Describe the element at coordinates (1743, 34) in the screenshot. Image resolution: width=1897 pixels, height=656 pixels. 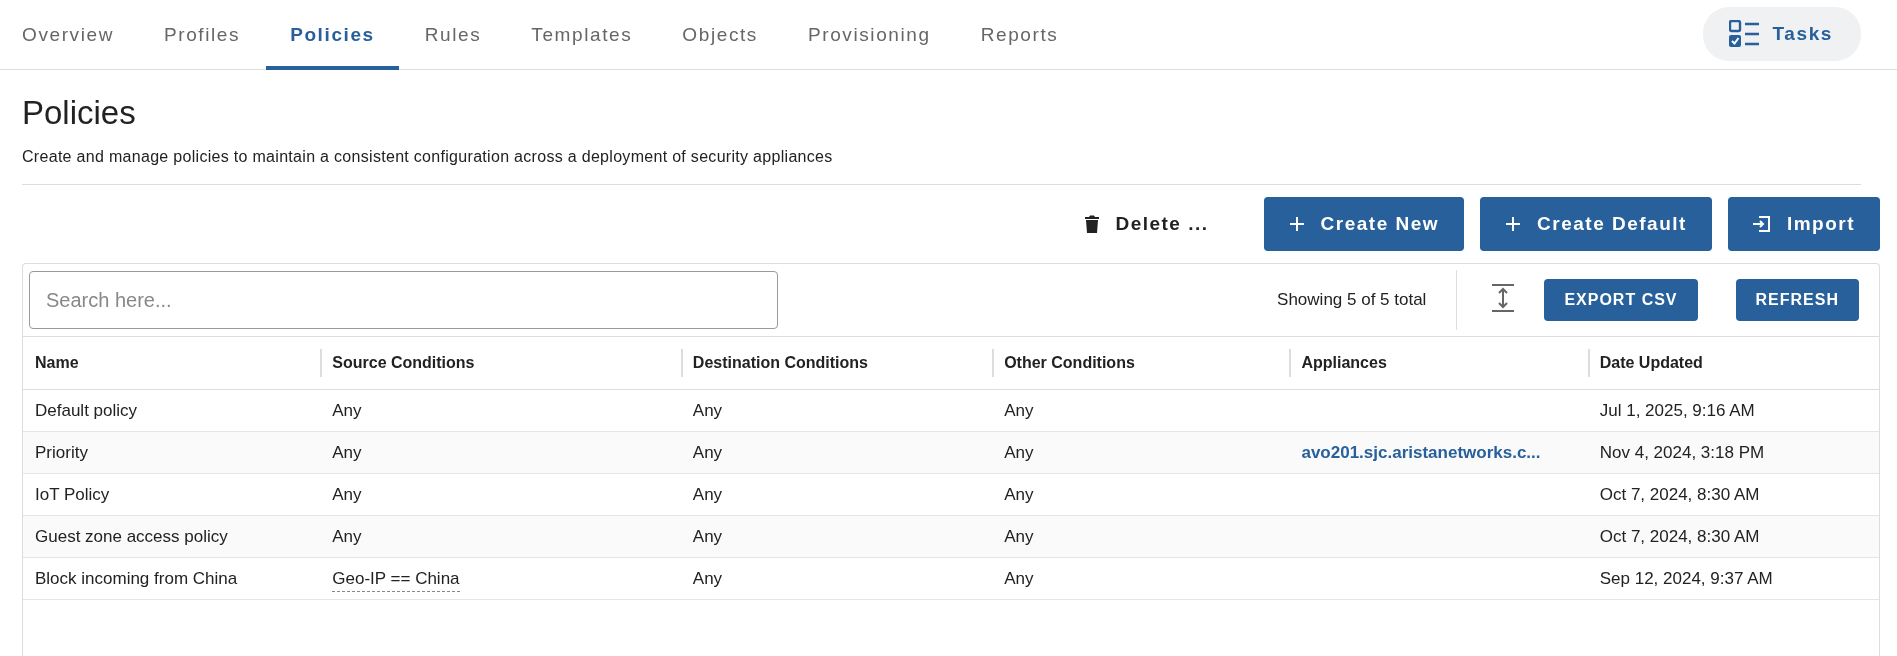
I see `checklist-icon` at that location.